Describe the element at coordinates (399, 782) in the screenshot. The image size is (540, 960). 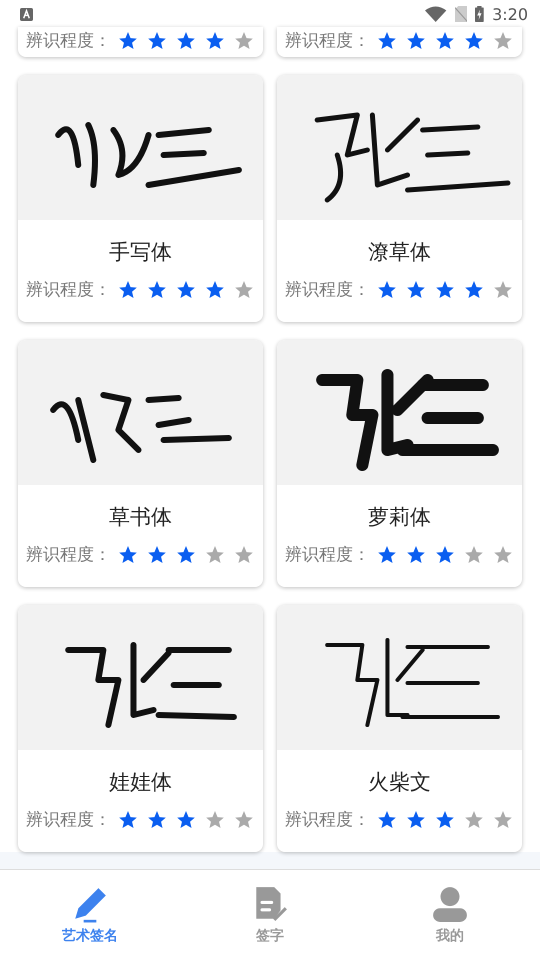
I see `font-name: 火柴文` at that location.